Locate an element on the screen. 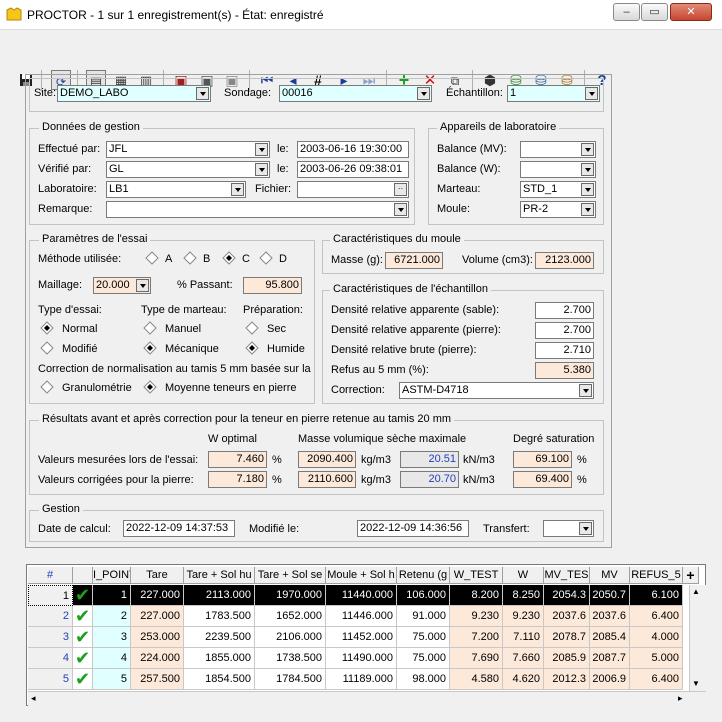 The height and width of the screenshot is (722, 722). grid-row-number: 5 is located at coordinates (50, 679).